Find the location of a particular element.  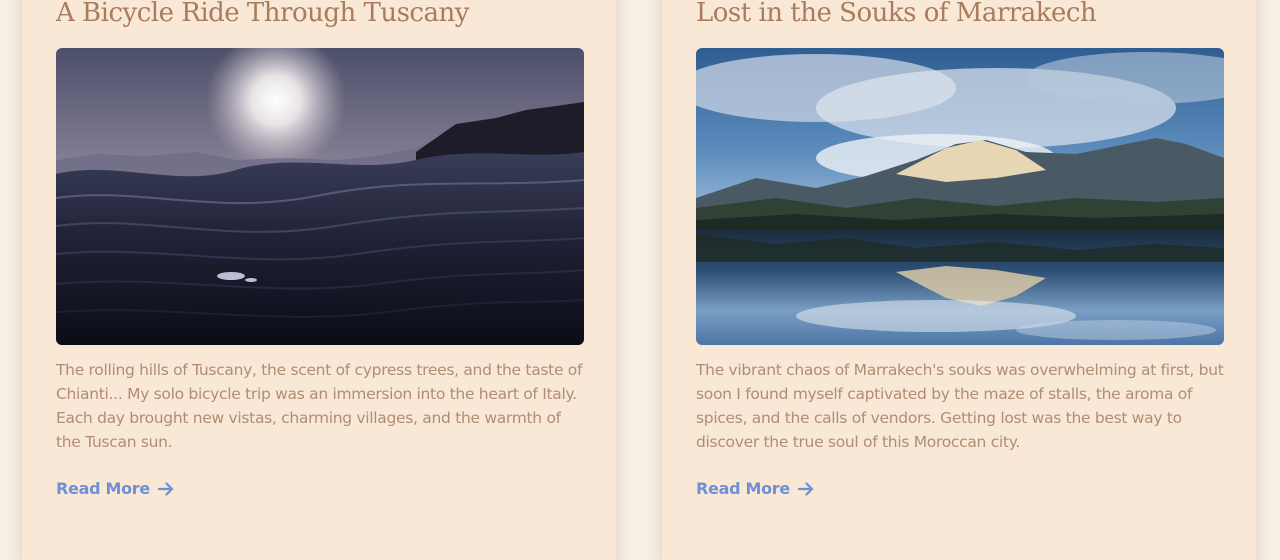

post-title: Lost in the Souks of Marrakech is located at coordinates (896, 14).